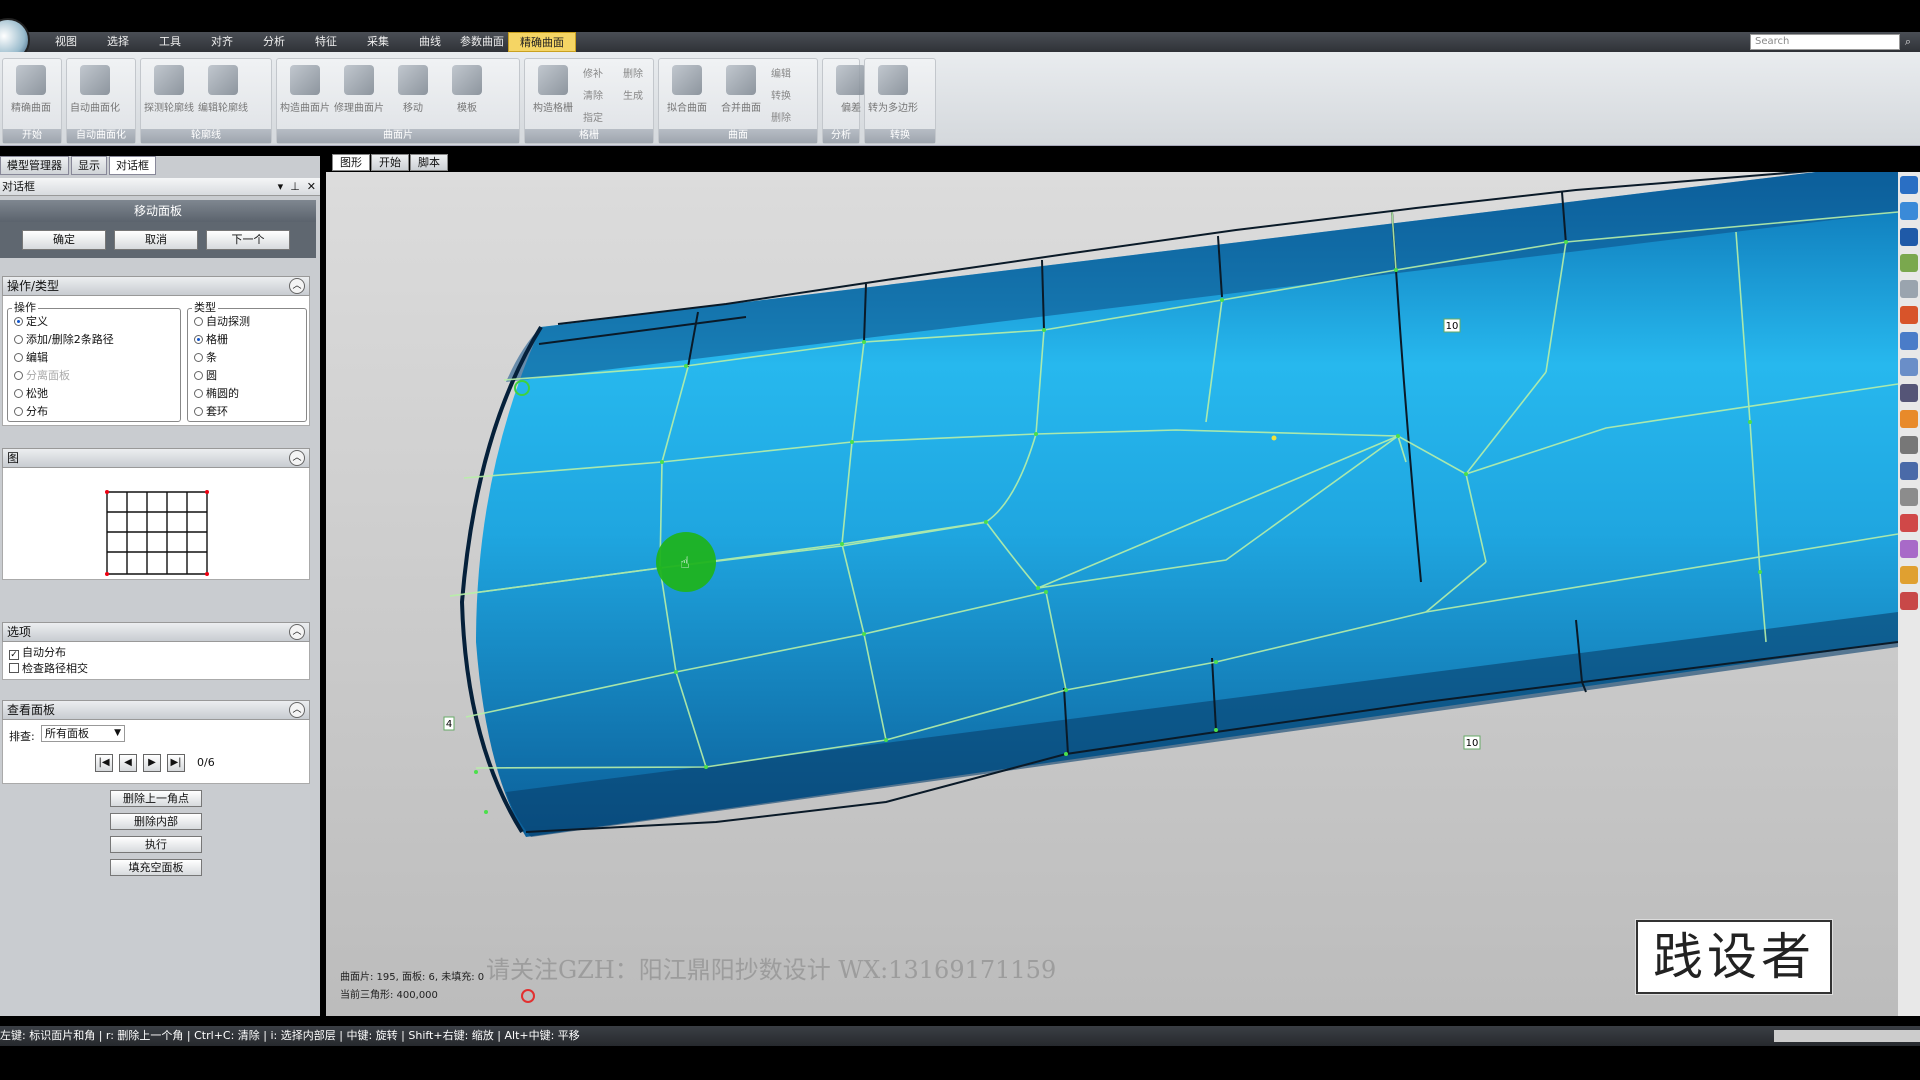 The width and height of the screenshot is (1920, 1080). What do you see at coordinates (222, 42) in the screenshot?
I see `menu-item: 对齐` at bounding box center [222, 42].